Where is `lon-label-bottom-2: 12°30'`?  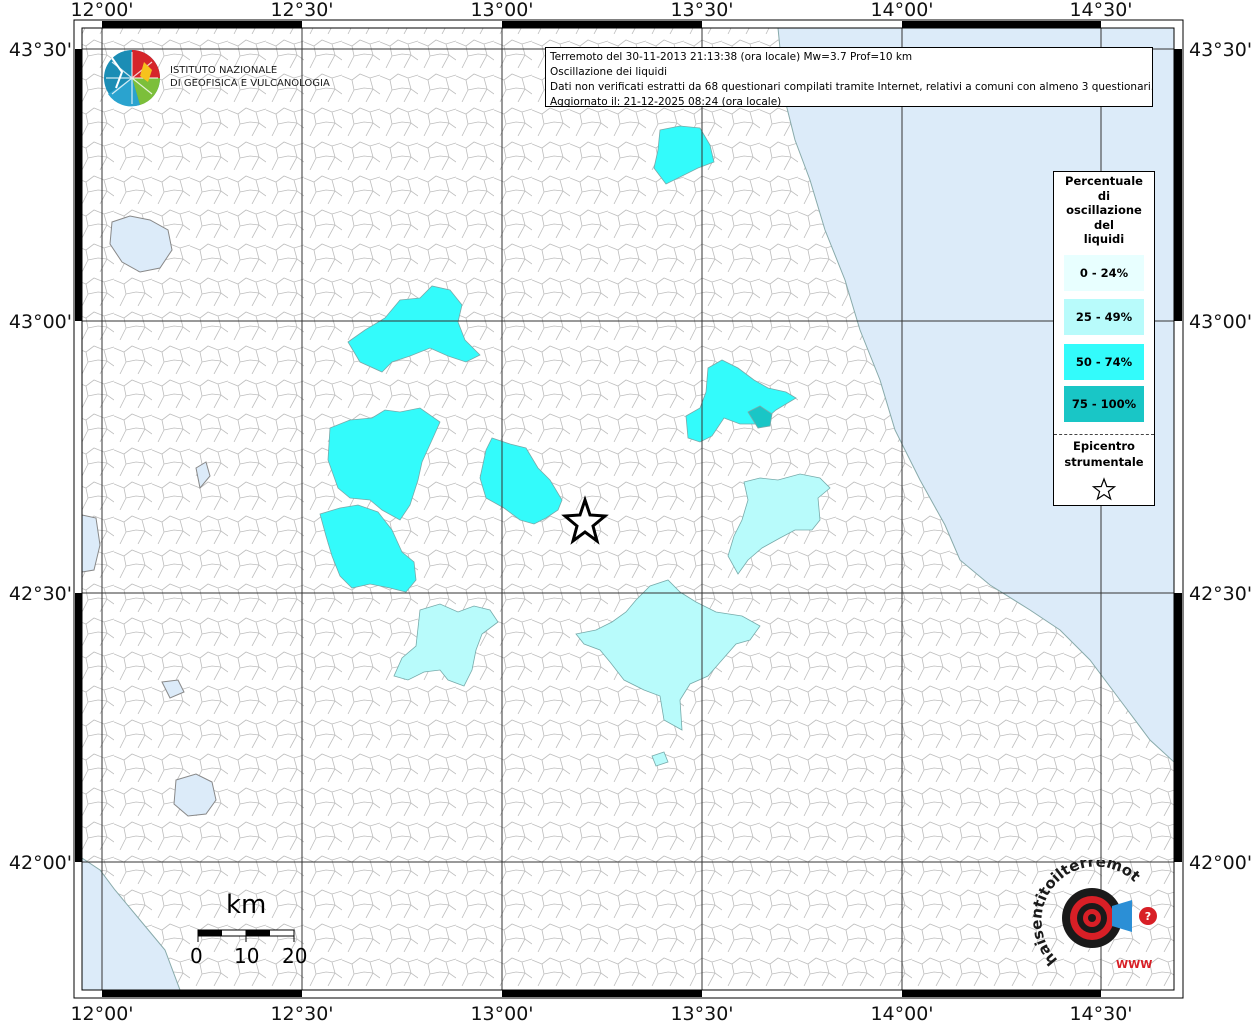
lon-label-bottom-2: 12°30' is located at coordinates (301, 1013).